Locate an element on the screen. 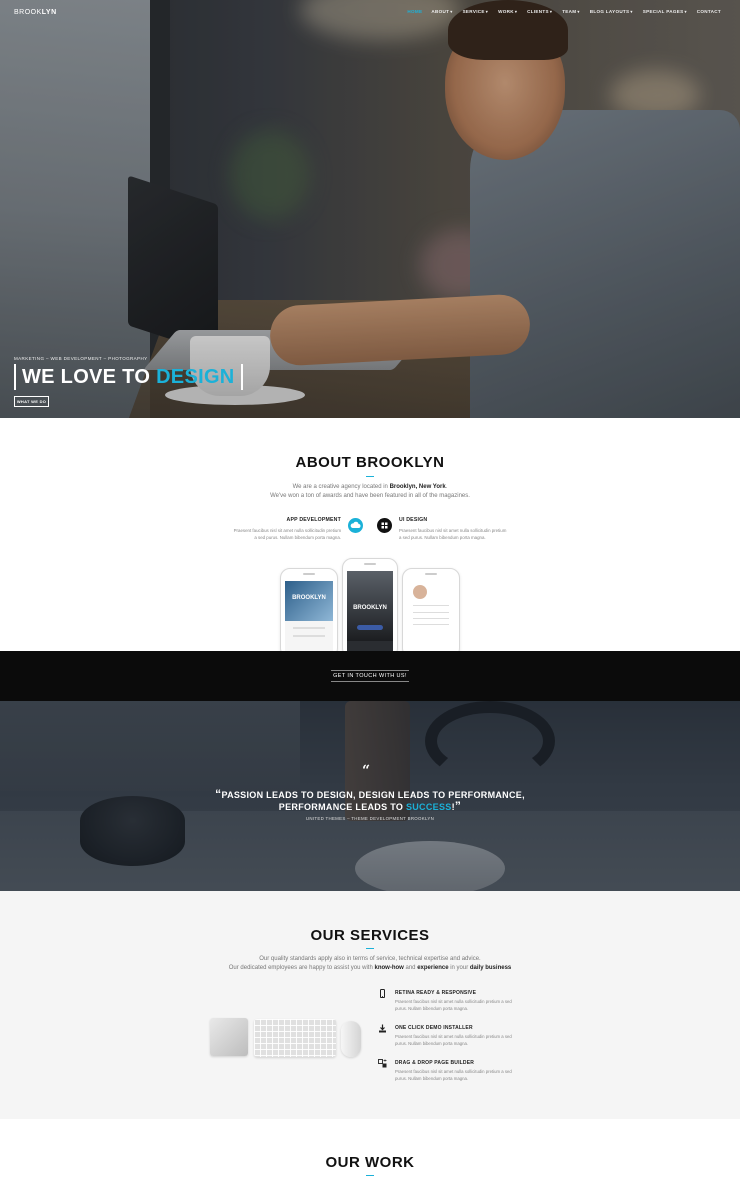 This screenshot has width=740, height=1180. about-title-underline is located at coordinates (370, 476).